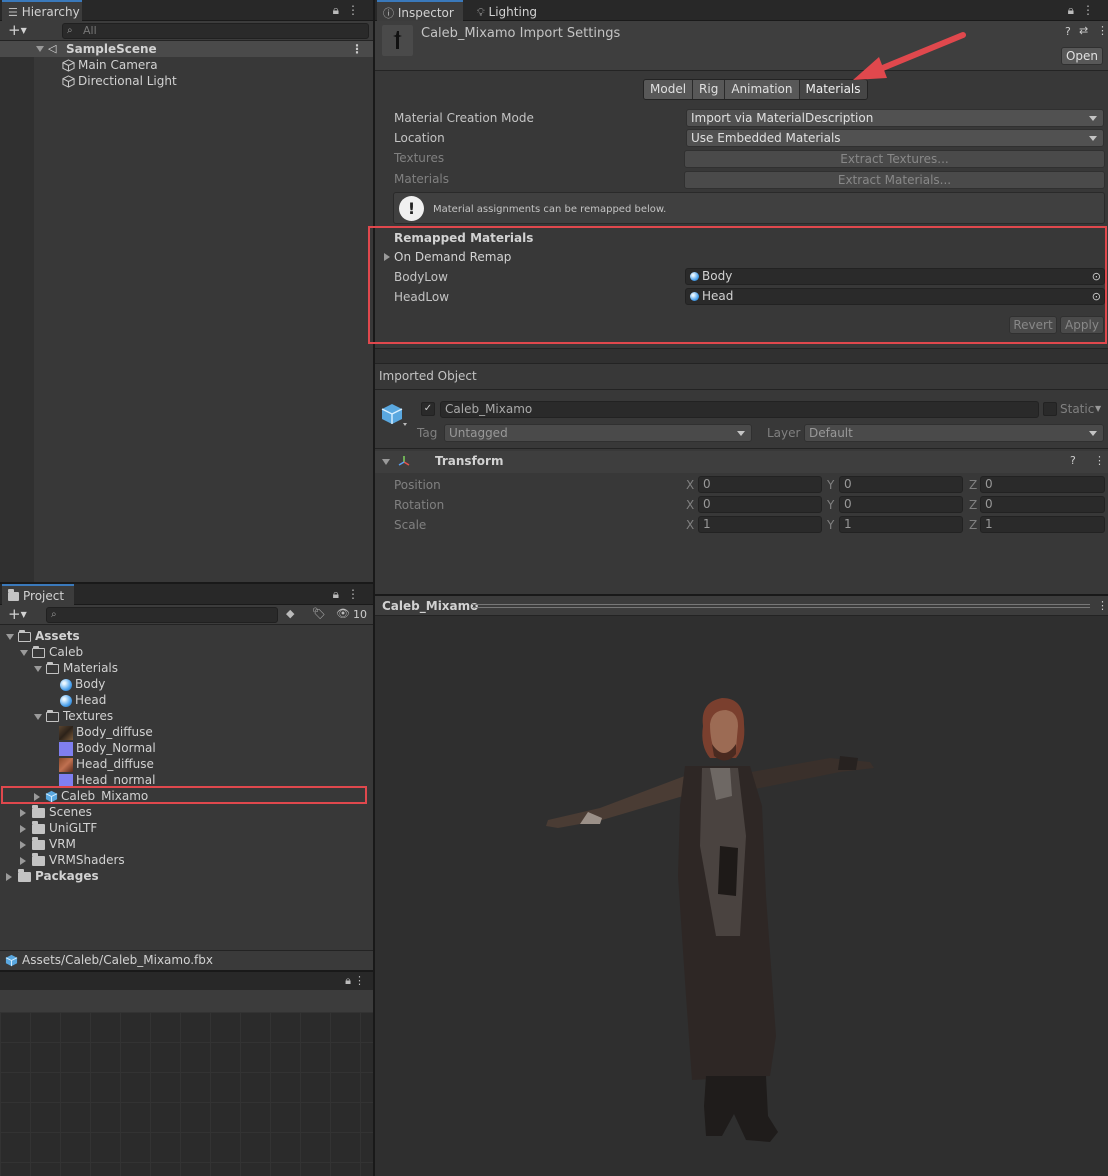 The image size is (1108, 1176). I want to click on transform-header: Transform ? ⋮, so click(741, 462).